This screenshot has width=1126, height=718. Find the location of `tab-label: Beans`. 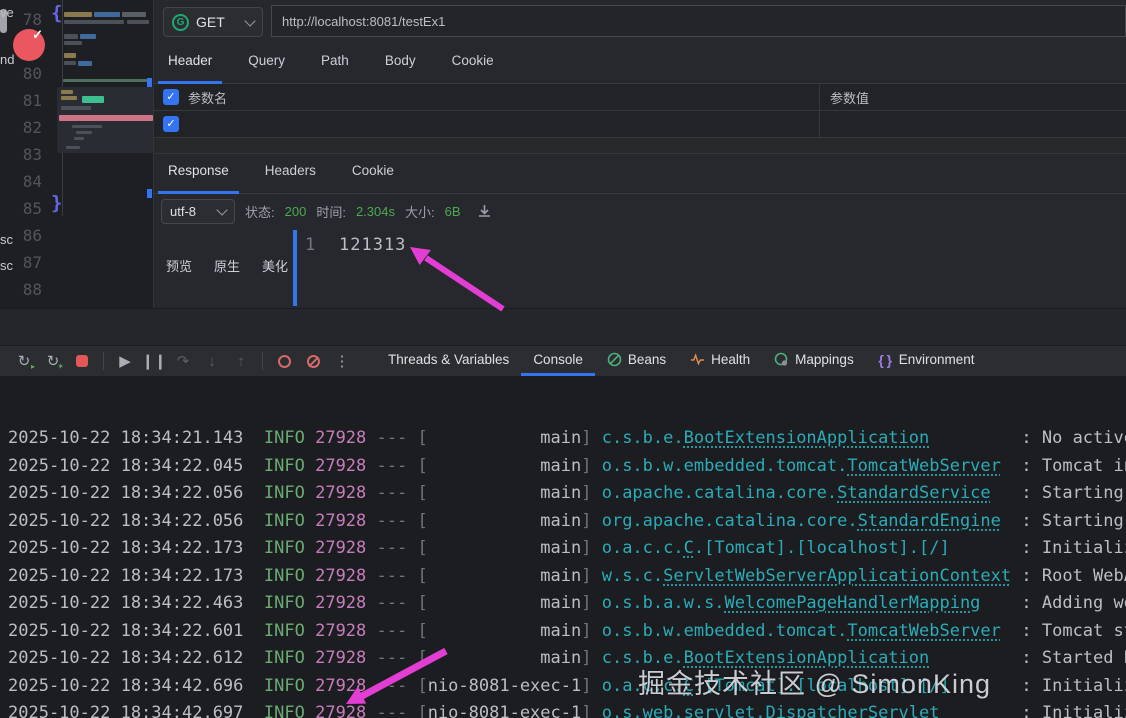

tab-label: Beans is located at coordinates (647, 359).